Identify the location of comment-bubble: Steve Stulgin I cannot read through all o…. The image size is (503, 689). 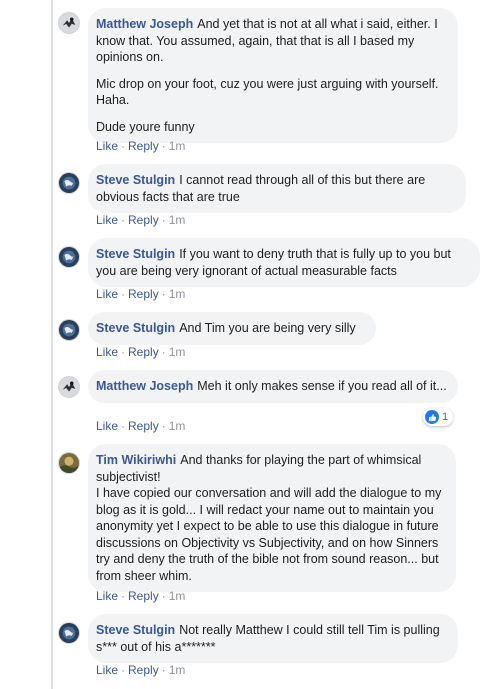
(277, 188).